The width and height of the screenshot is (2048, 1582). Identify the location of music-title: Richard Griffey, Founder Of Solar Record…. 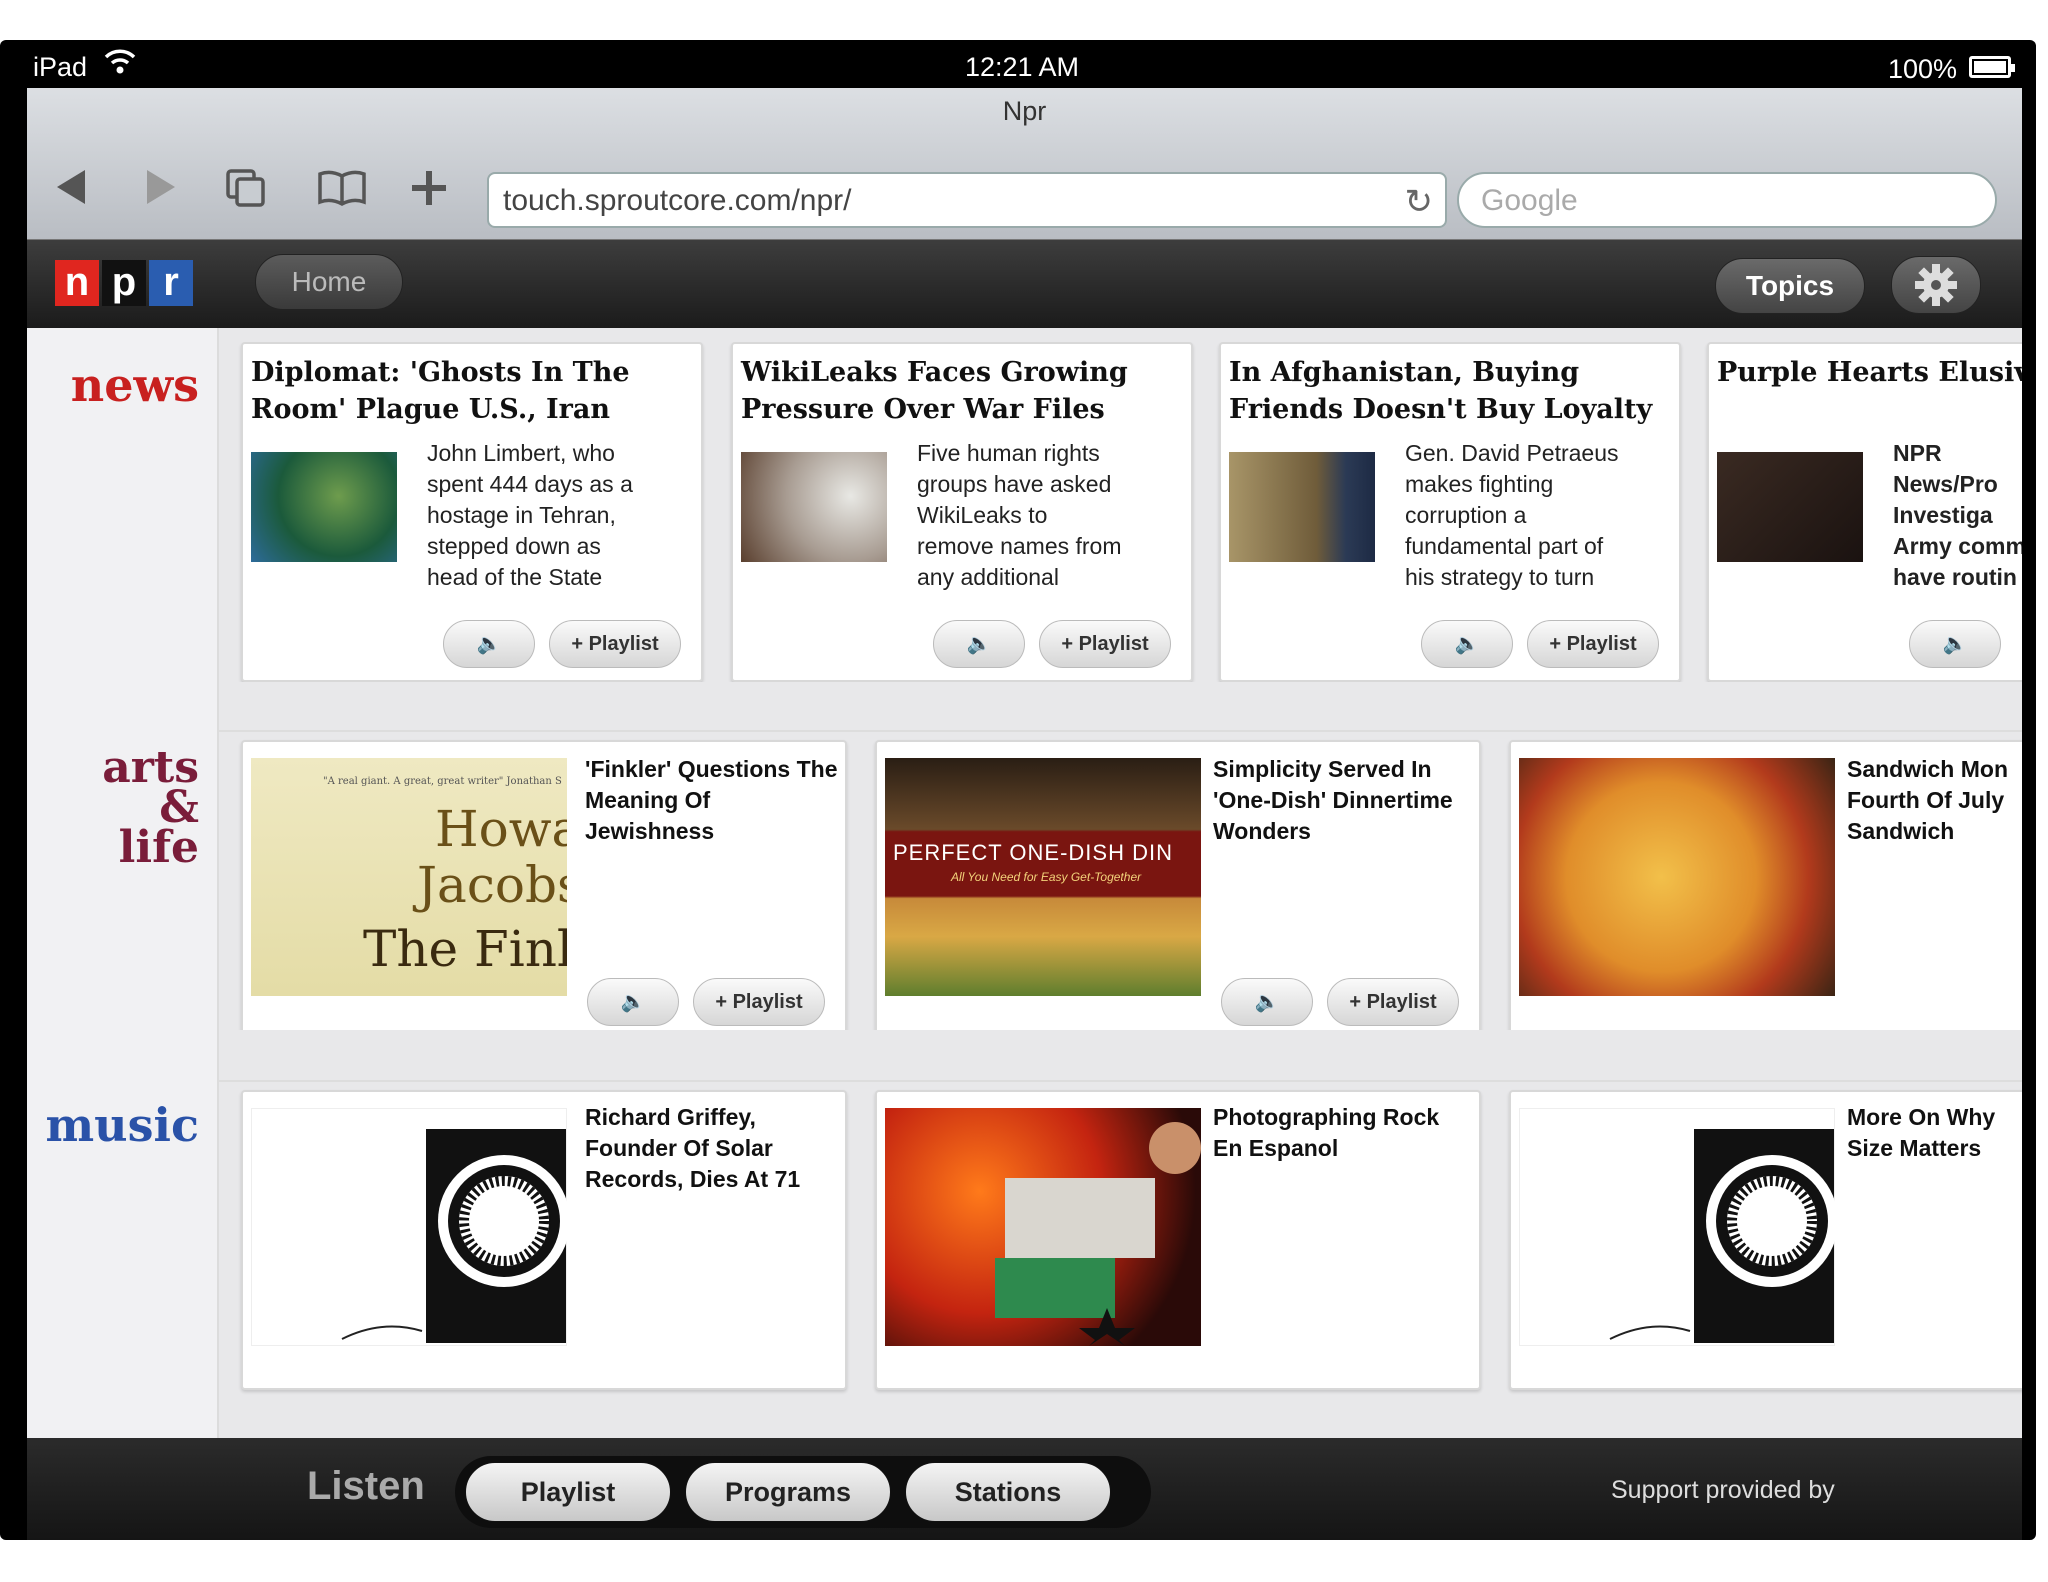
(692, 1148).